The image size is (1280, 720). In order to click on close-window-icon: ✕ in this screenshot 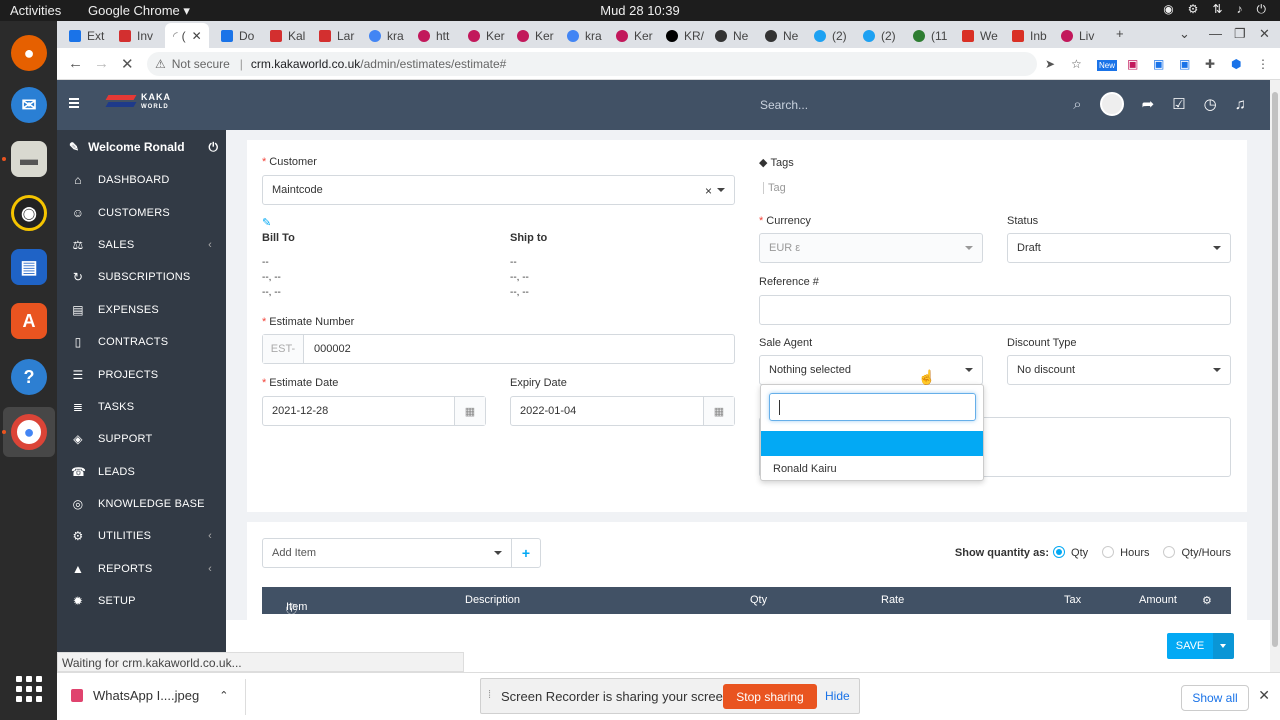, I will do `click(1264, 34)`.